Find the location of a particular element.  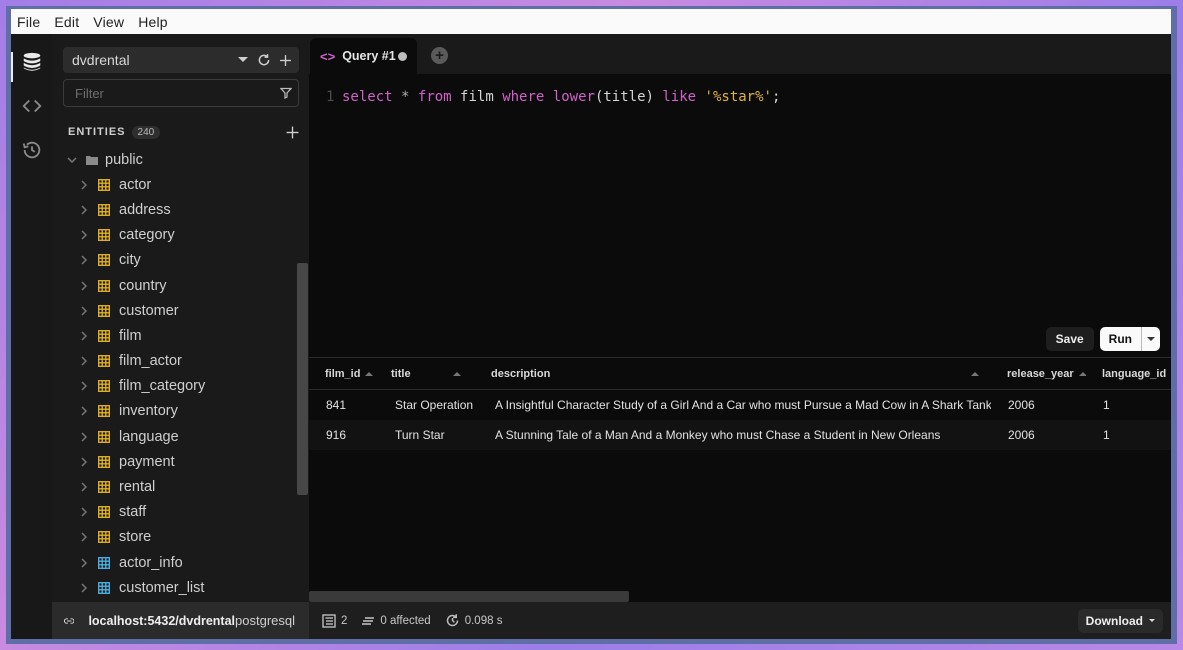

table-item-actor_info: actor_info is located at coordinates (180, 562).